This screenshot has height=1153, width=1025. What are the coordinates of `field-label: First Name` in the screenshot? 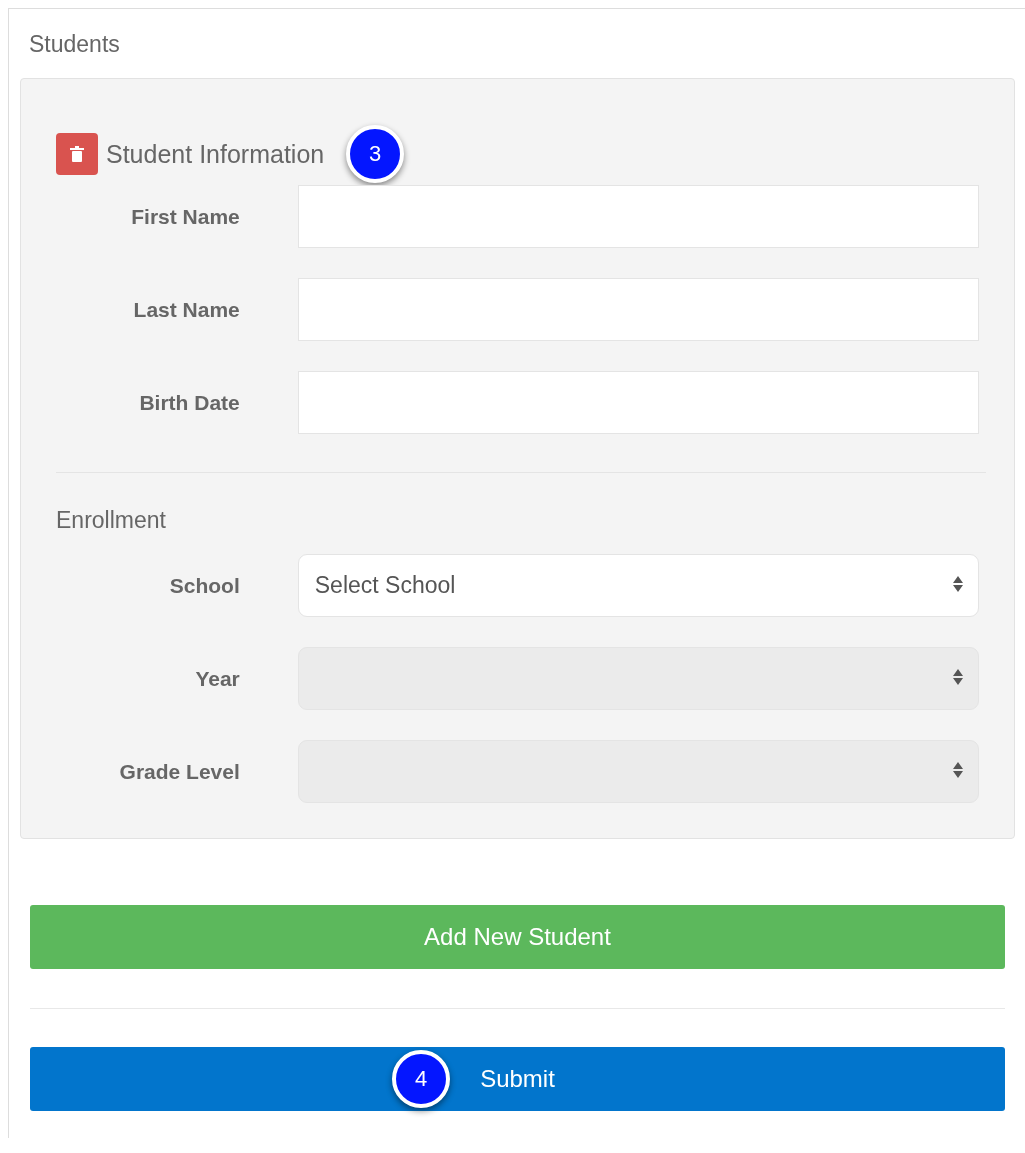 It's located at (185, 216).